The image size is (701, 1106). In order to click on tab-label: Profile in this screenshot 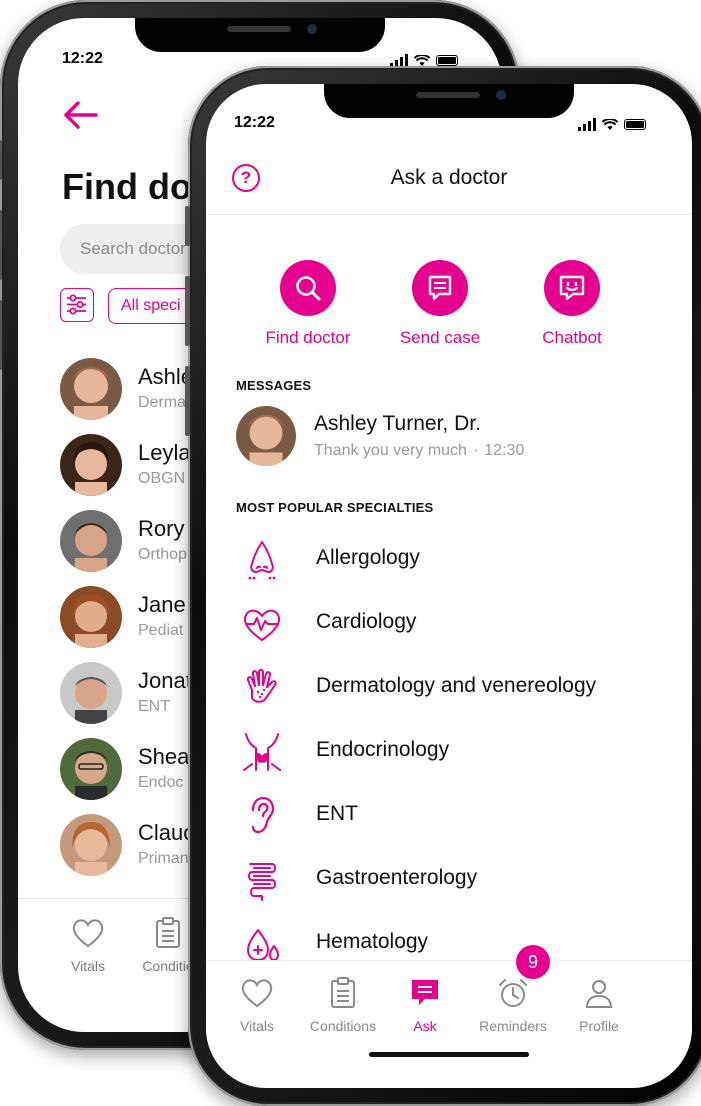, I will do `click(599, 1026)`.